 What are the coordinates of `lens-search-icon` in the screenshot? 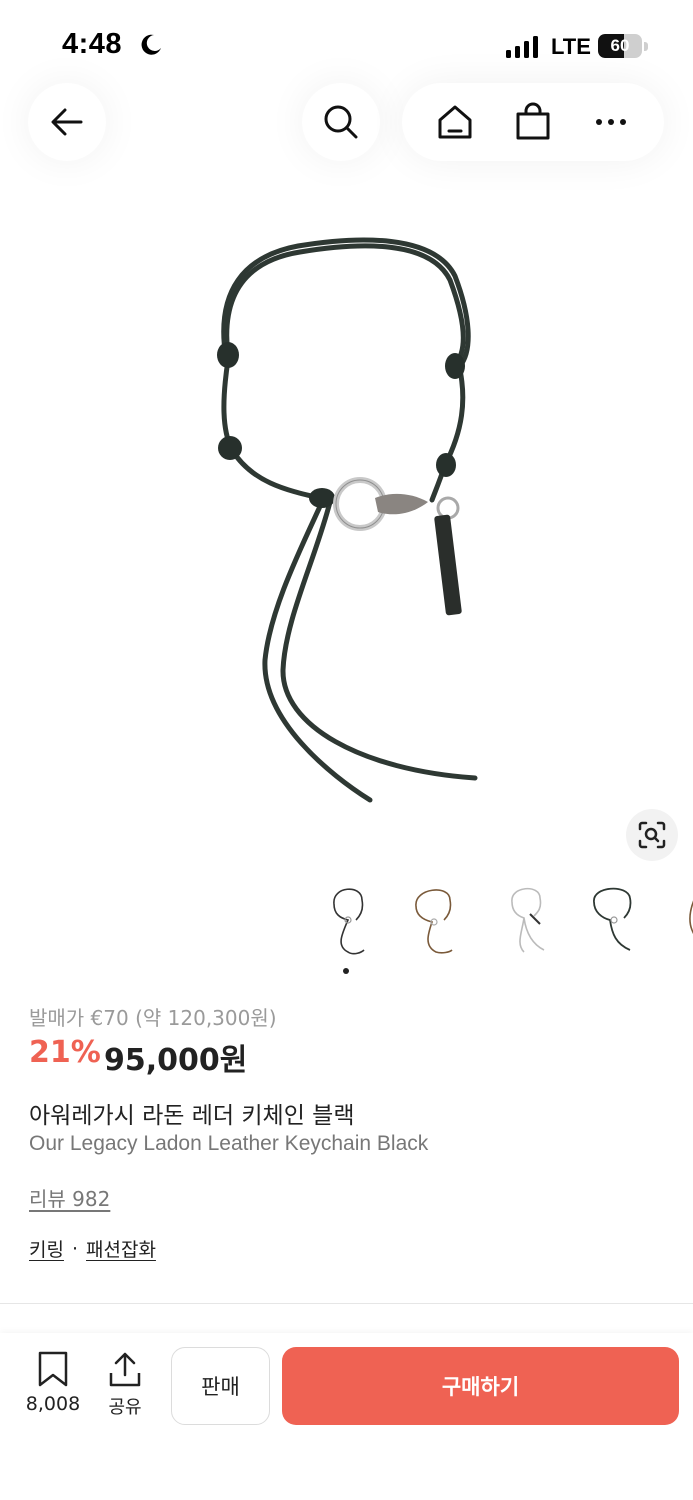 It's located at (652, 835).